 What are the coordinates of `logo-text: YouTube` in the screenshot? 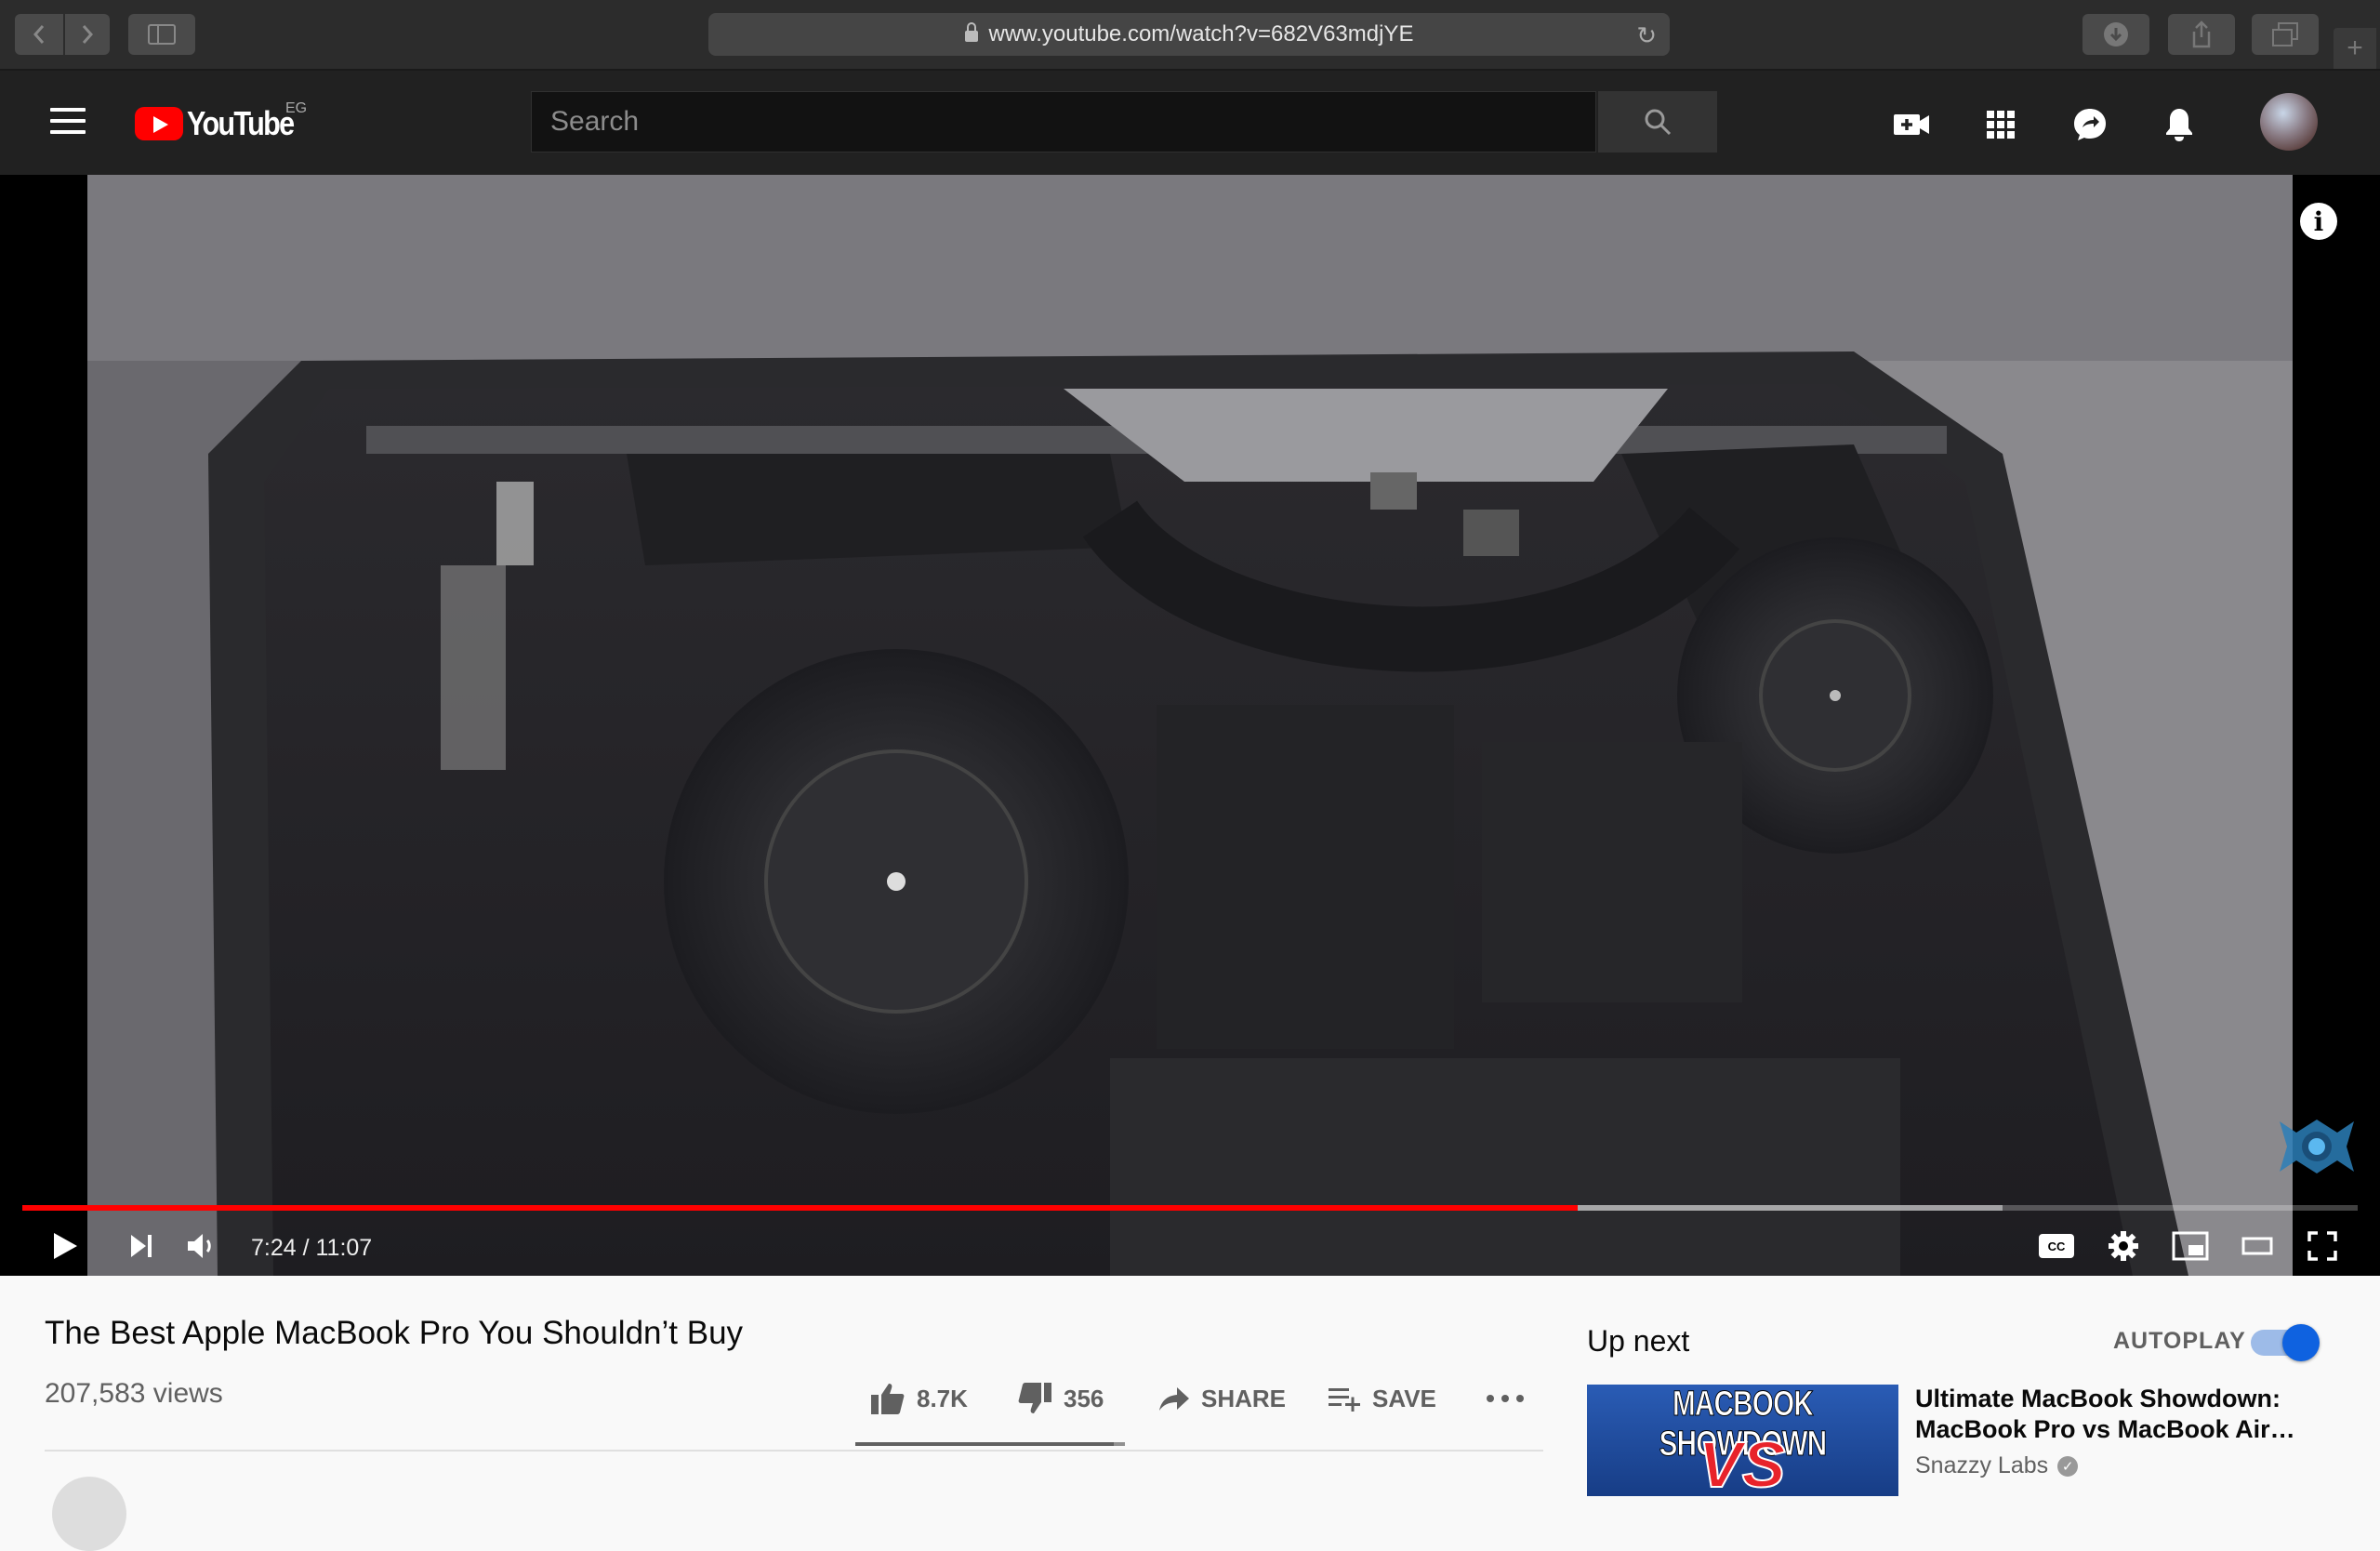 It's located at (241, 123).